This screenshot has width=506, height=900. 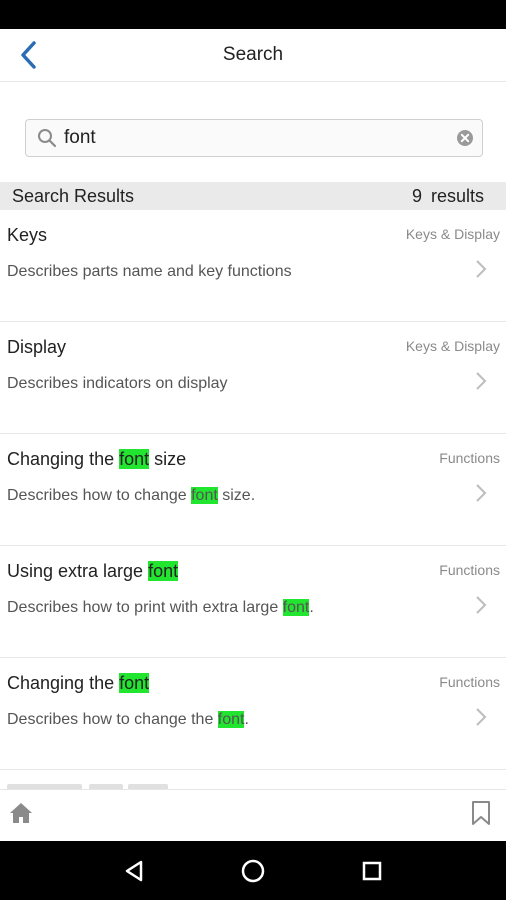 What do you see at coordinates (99, 495) in the screenshot?
I see `result-description-text: Describes how to change` at bounding box center [99, 495].